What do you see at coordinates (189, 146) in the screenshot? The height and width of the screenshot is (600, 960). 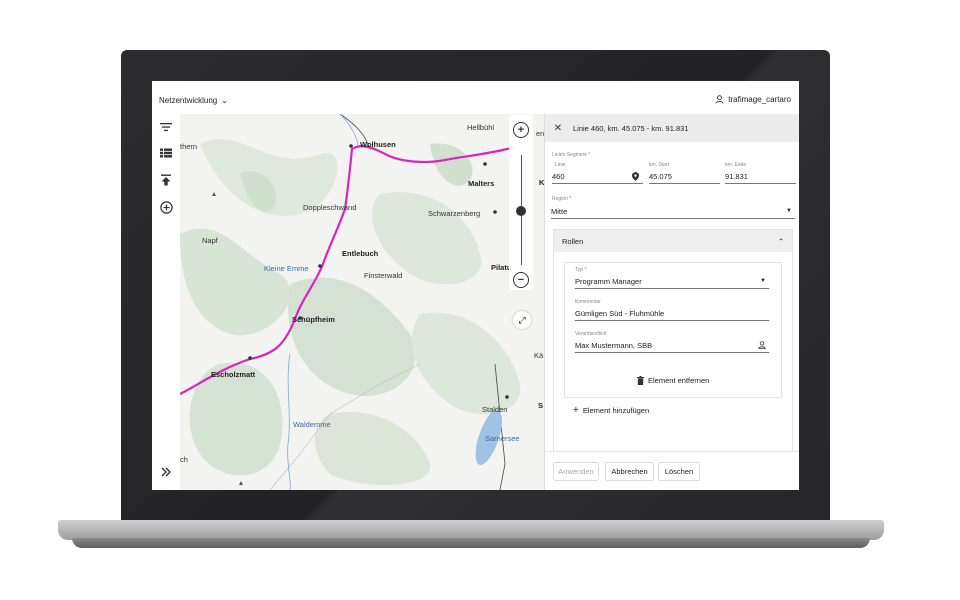 I see `map-label-thern: thern` at bounding box center [189, 146].